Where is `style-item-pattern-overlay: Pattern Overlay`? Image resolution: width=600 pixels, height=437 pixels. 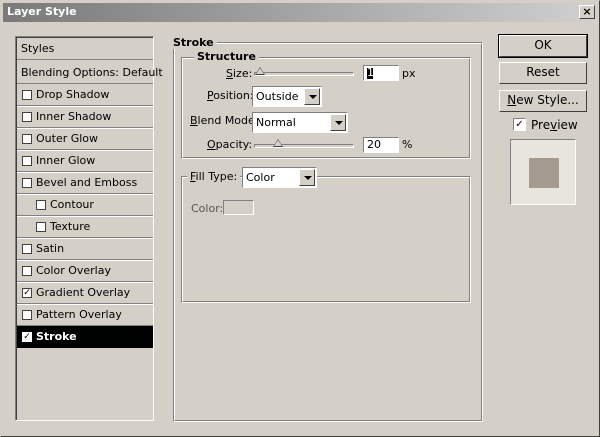 style-item-pattern-overlay: Pattern Overlay is located at coordinates (85, 315).